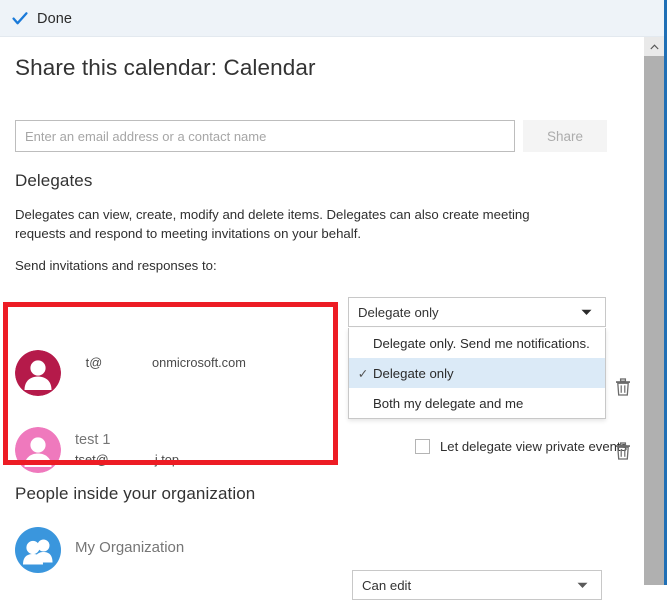 The width and height of the screenshot is (667, 600). I want to click on delegate-email: tset@ j.top, so click(127, 459).